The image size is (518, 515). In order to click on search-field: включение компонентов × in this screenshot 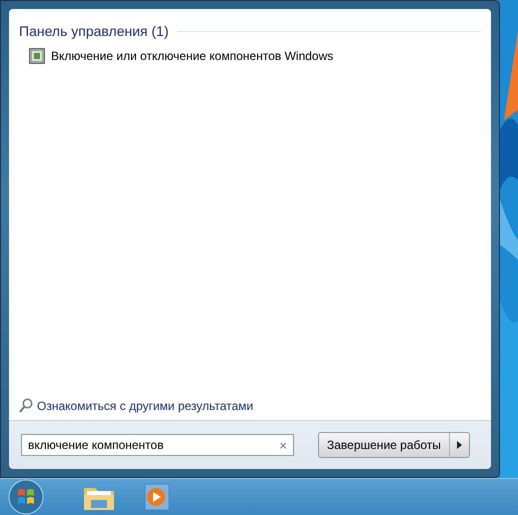, I will do `click(157, 445)`.